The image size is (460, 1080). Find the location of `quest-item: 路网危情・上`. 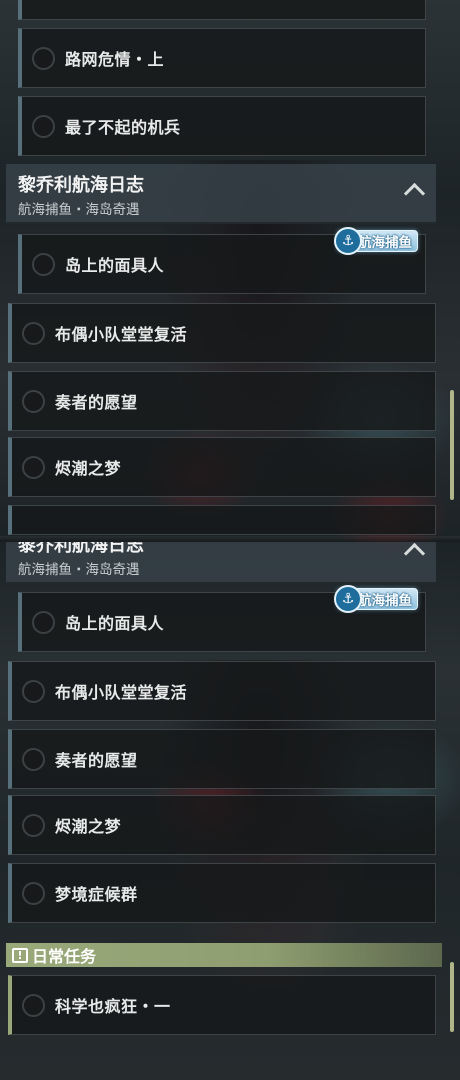

quest-item: 路网危情・上 is located at coordinates (222, 58).